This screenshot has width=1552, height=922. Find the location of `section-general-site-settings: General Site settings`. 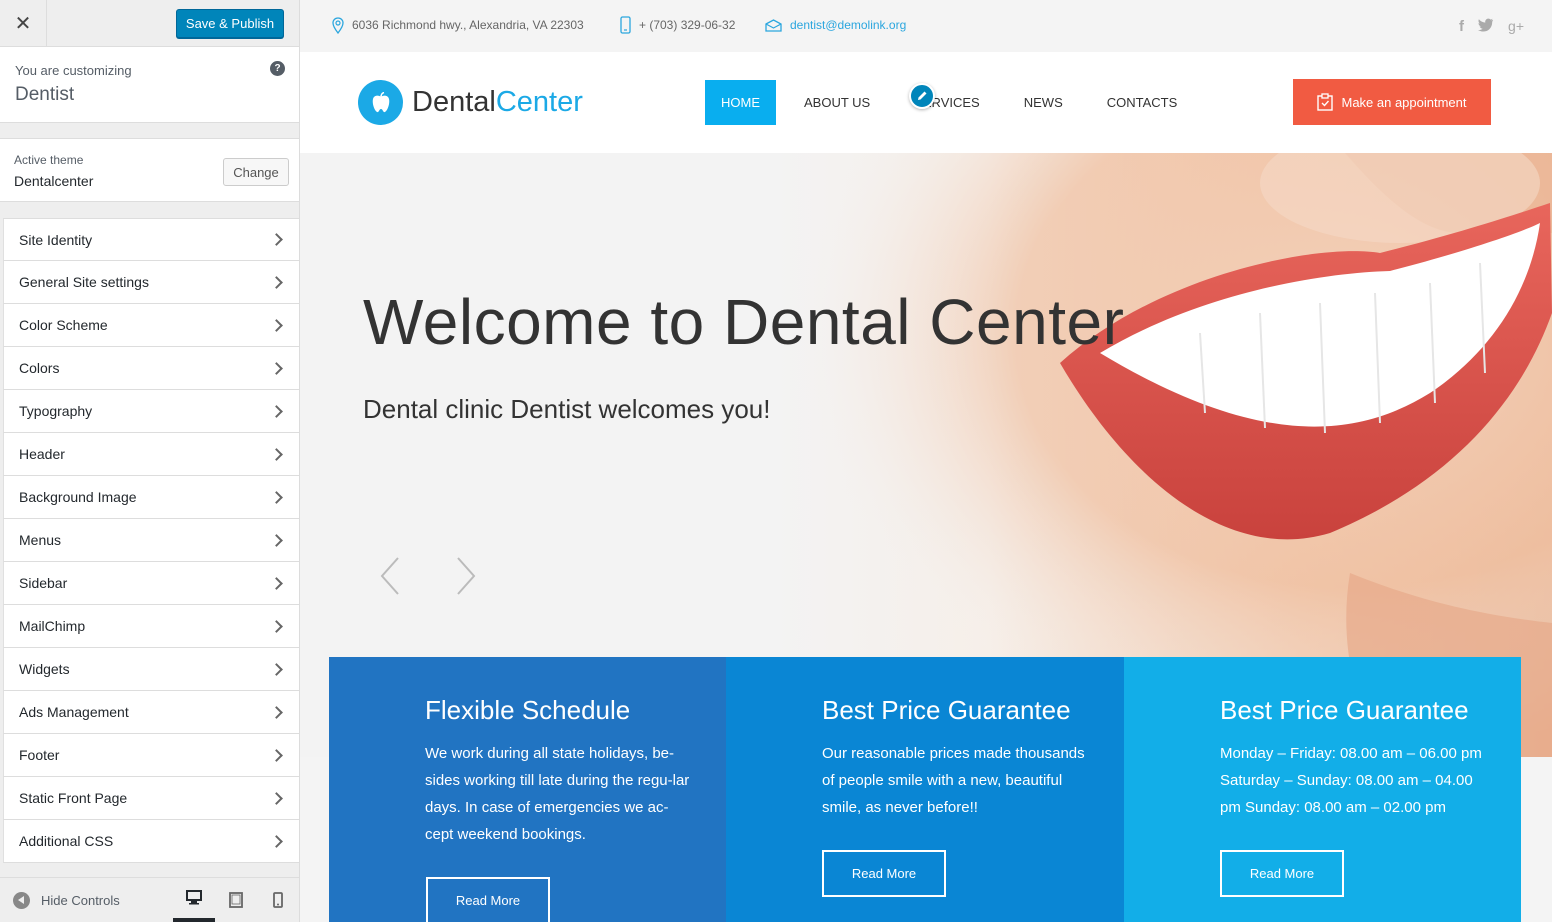

section-general-site-settings: General Site settings is located at coordinates (151, 282).